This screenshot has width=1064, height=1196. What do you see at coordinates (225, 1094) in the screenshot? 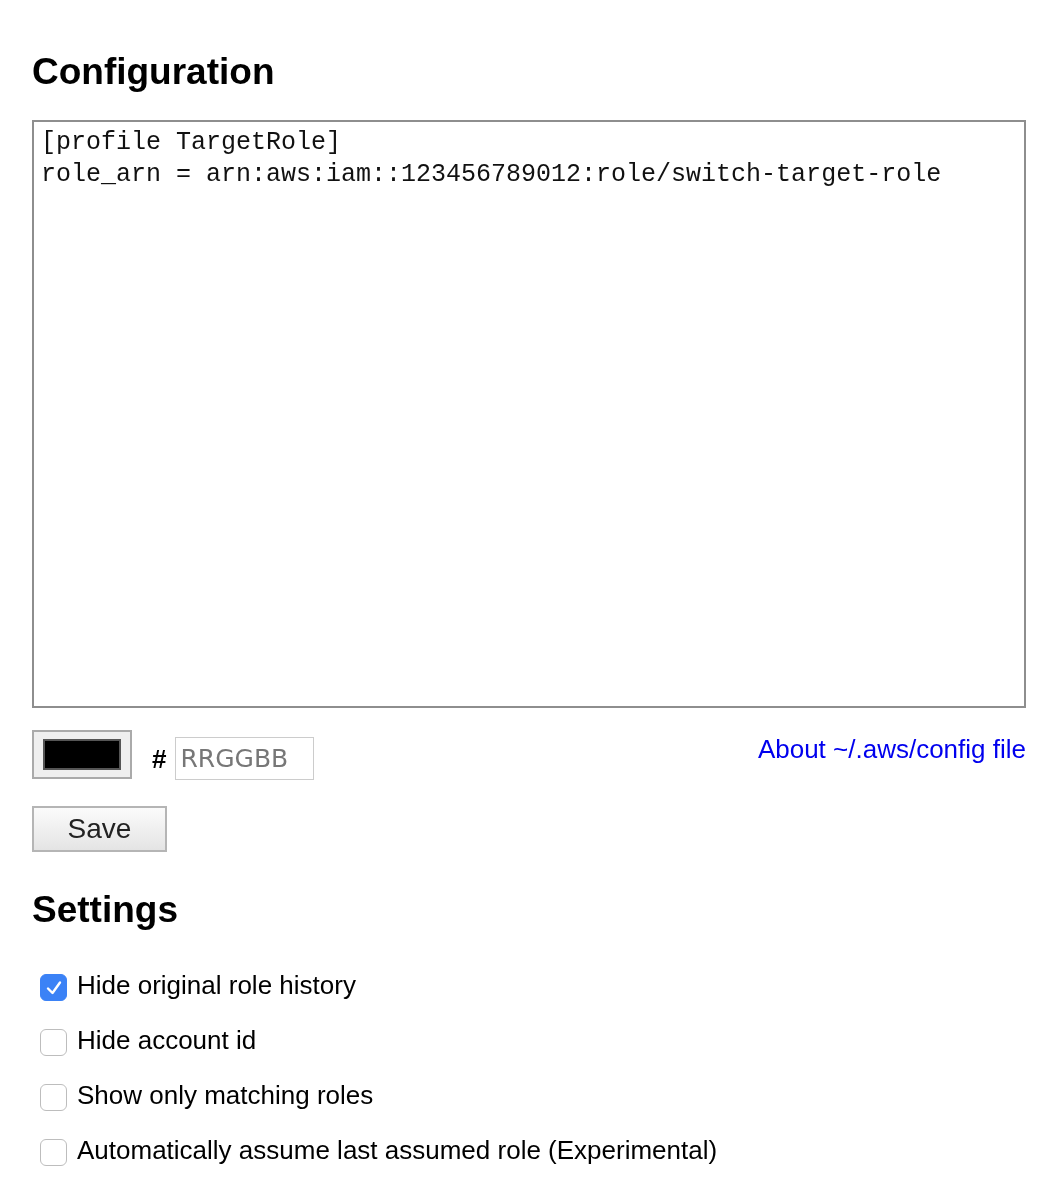
I see `option-label: Show only matching roles` at bounding box center [225, 1094].